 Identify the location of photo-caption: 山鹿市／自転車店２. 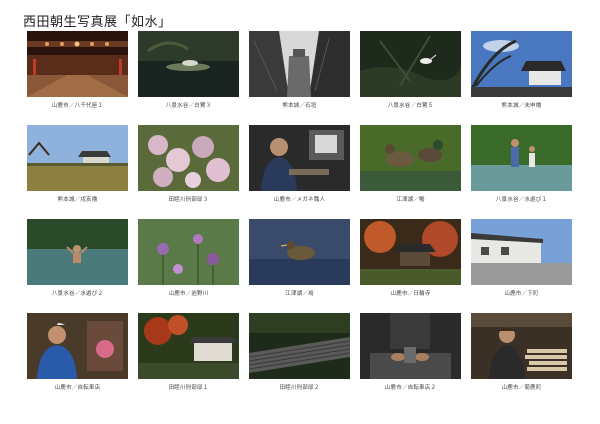
(410, 388).